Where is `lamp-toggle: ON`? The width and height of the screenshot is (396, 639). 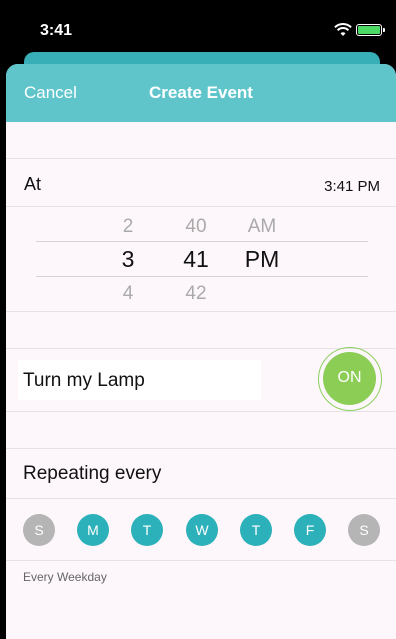 lamp-toggle: ON is located at coordinates (350, 379).